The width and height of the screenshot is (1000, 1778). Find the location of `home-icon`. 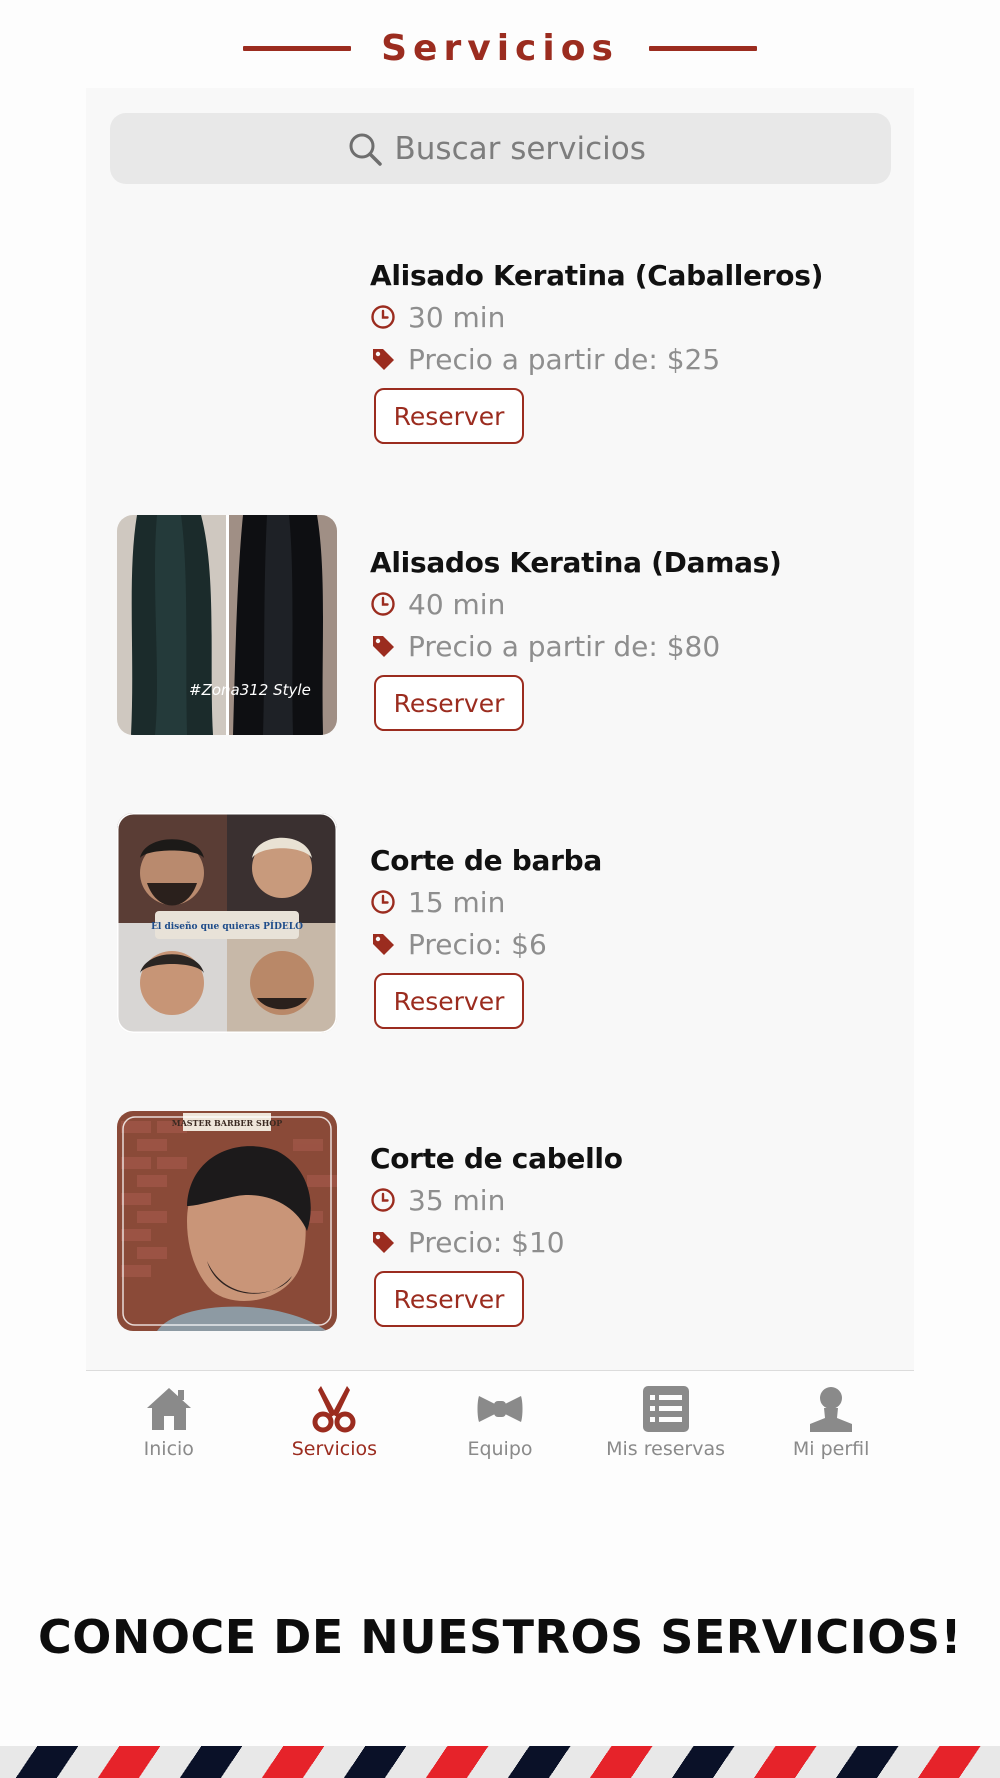

home-icon is located at coordinates (168, 1409).